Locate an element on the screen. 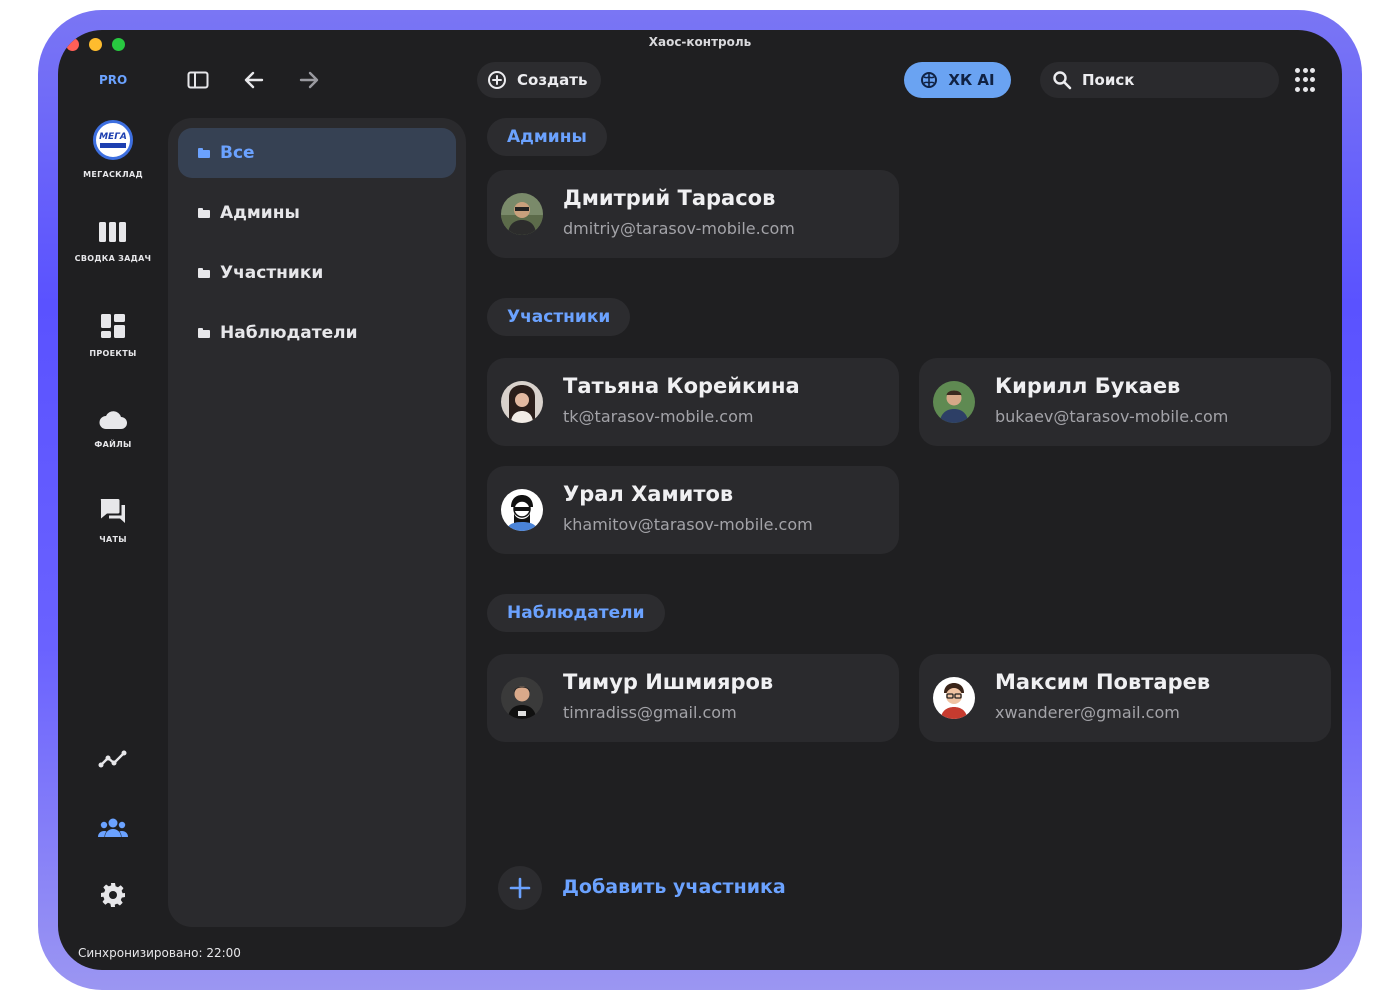 The width and height of the screenshot is (1400, 1000). megasklad-logo: МЕГА is located at coordinates (113, 140).